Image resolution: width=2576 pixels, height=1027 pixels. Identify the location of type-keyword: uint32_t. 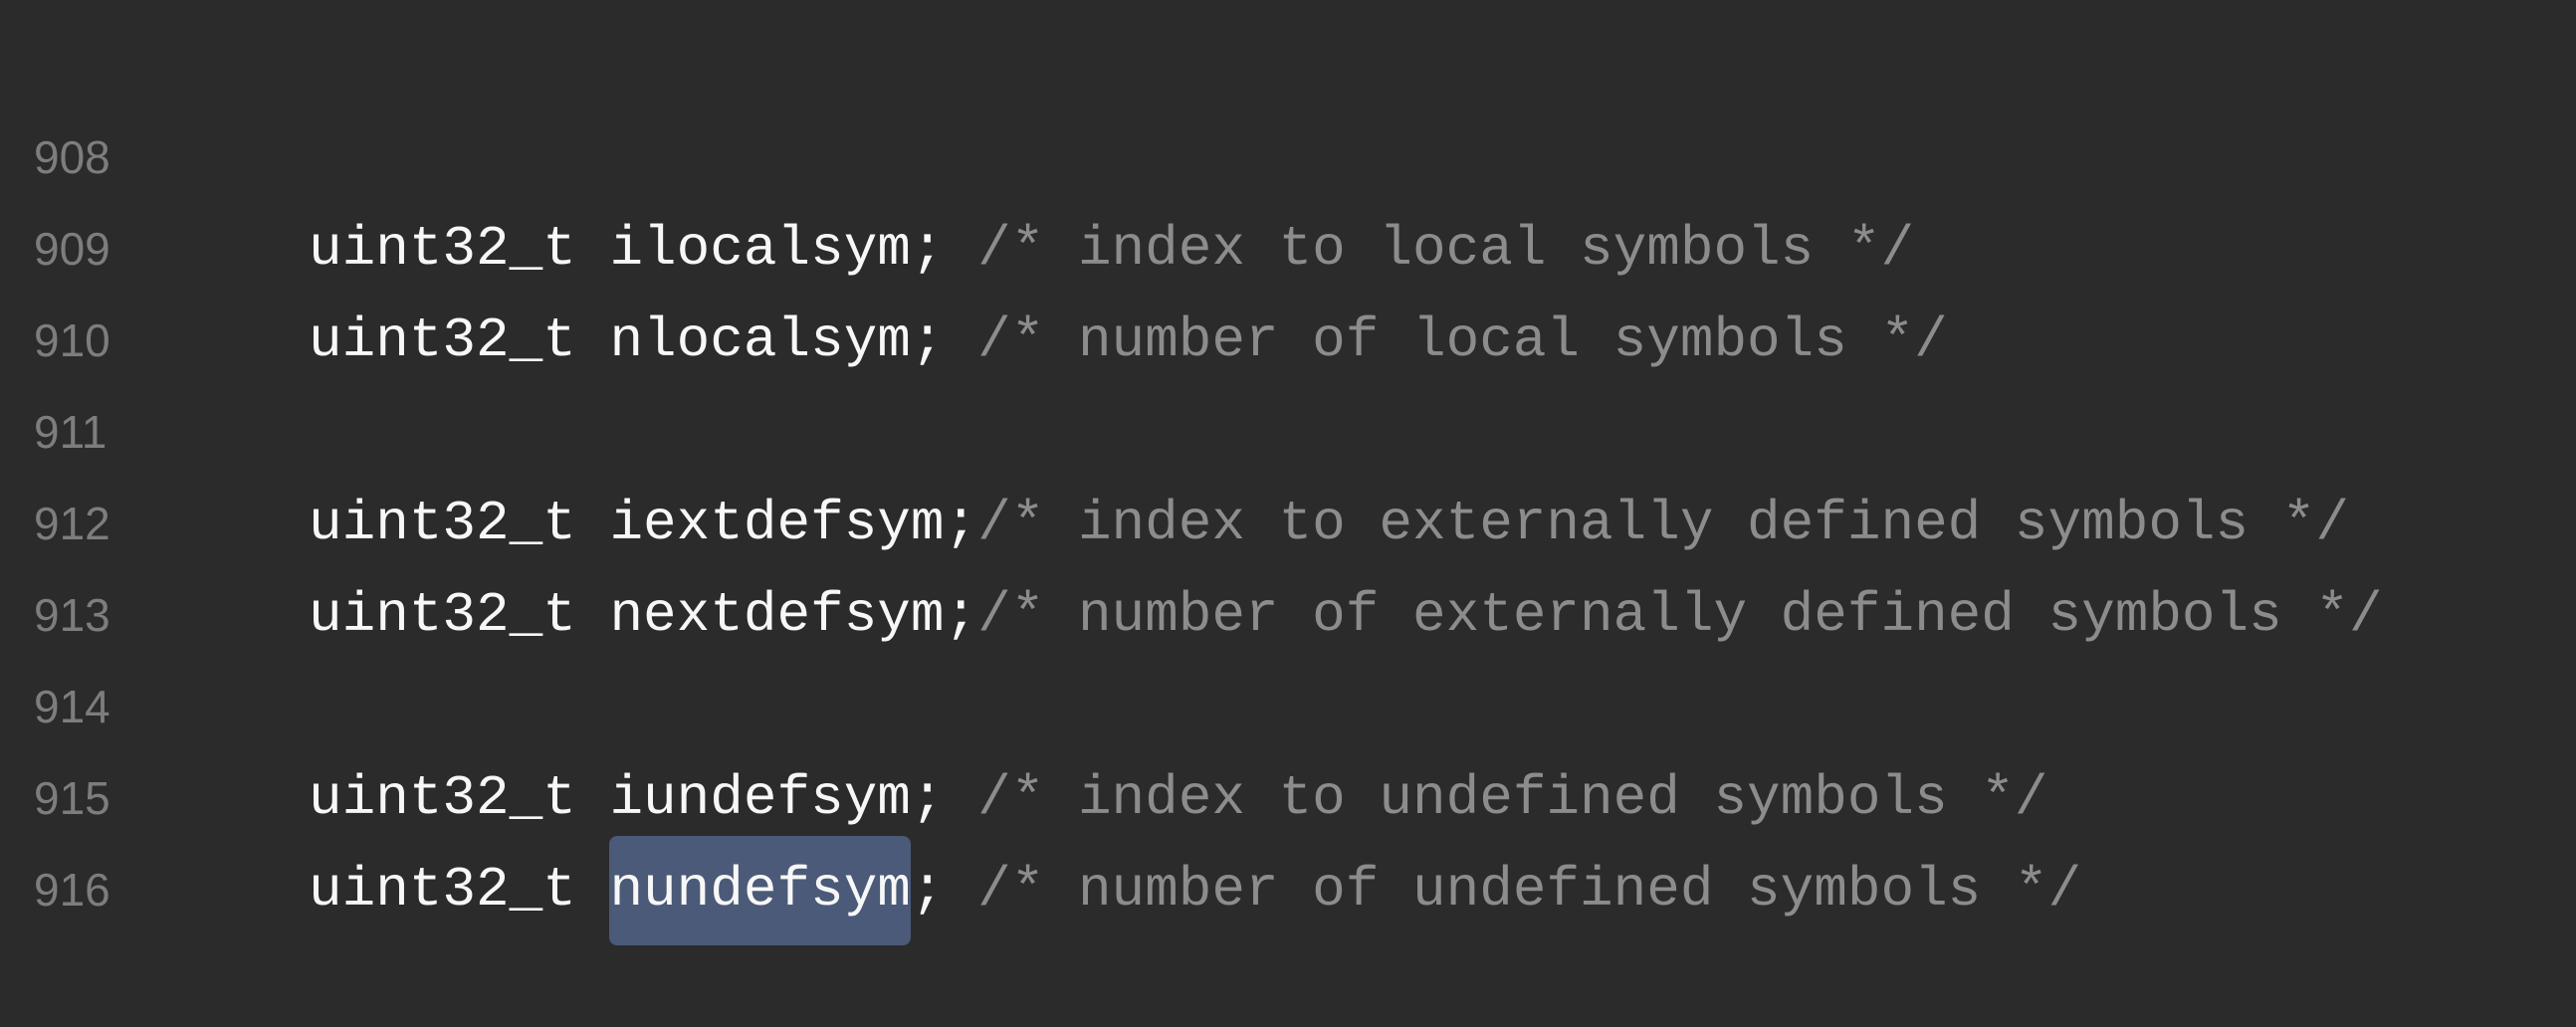
(459, 890).